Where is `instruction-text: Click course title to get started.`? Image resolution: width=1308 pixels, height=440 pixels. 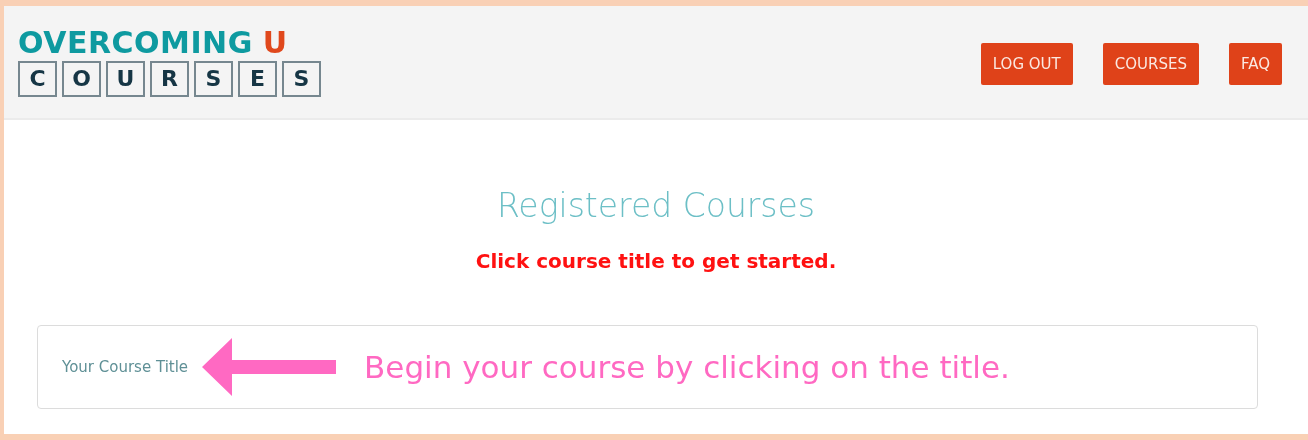
instruction-text: Click course title to get started. is located at coordinates (656, 261).